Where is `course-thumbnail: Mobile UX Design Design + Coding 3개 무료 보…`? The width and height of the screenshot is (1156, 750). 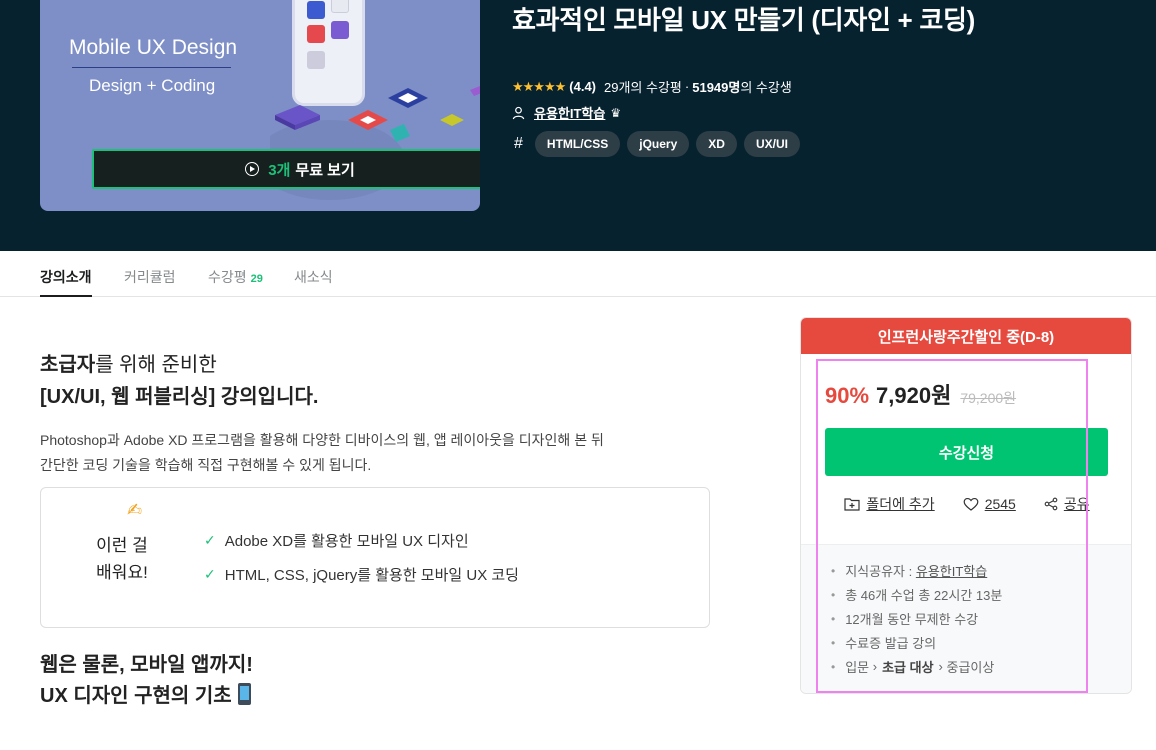
course-thumbnail: Mobile UX Design Design + Coding 3개 무료 보… is located at coordinates (260, 105).